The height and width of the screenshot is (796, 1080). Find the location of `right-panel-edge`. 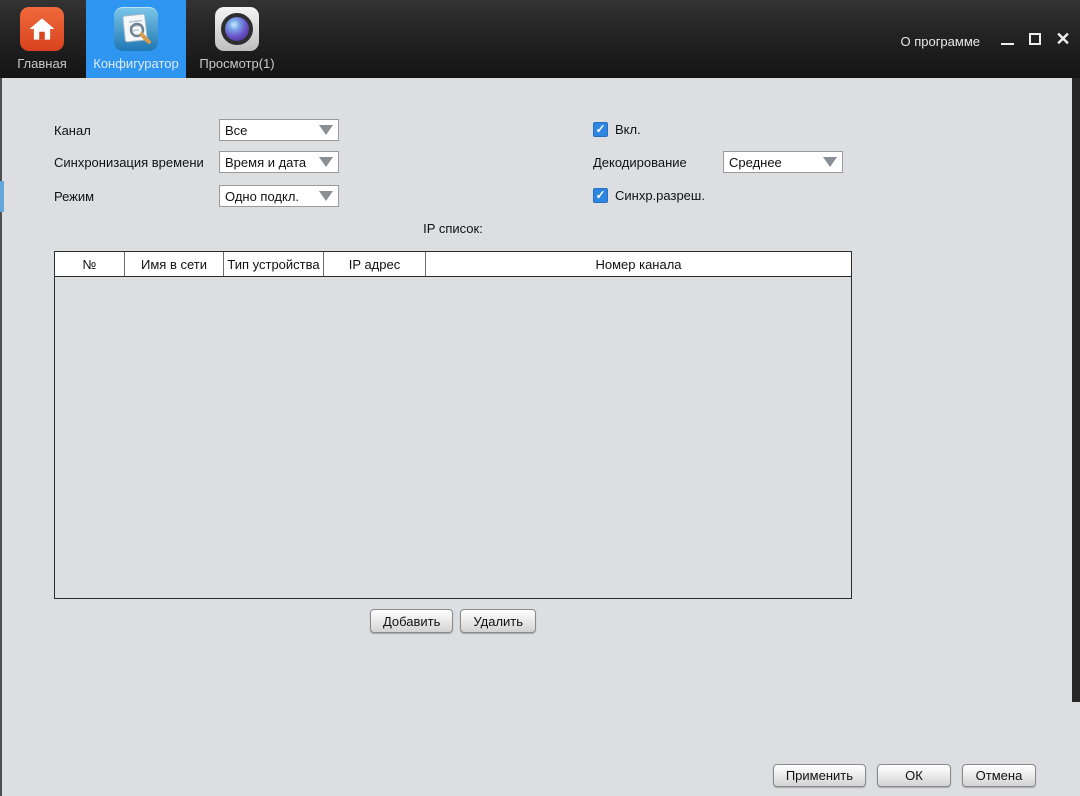

right-panel-edge is located at coordinates (1076, 390).